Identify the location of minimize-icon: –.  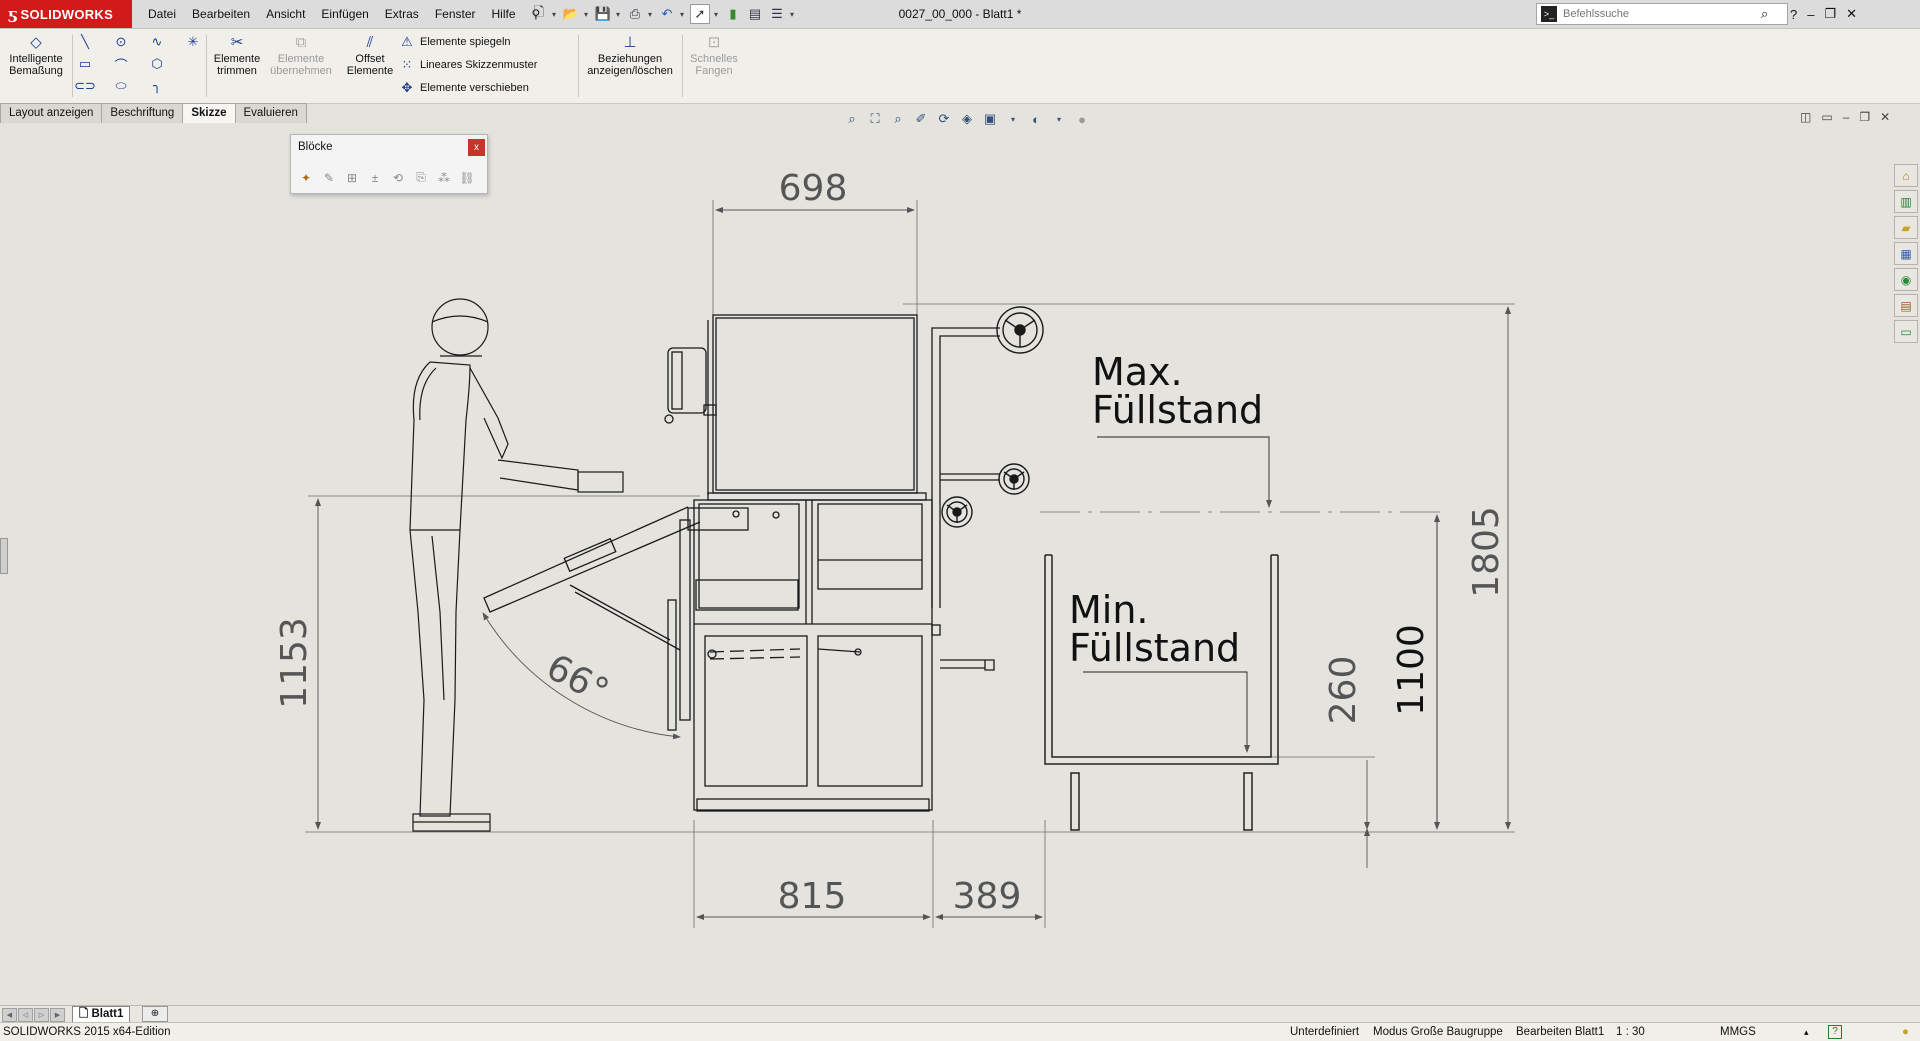
(1810, 14).